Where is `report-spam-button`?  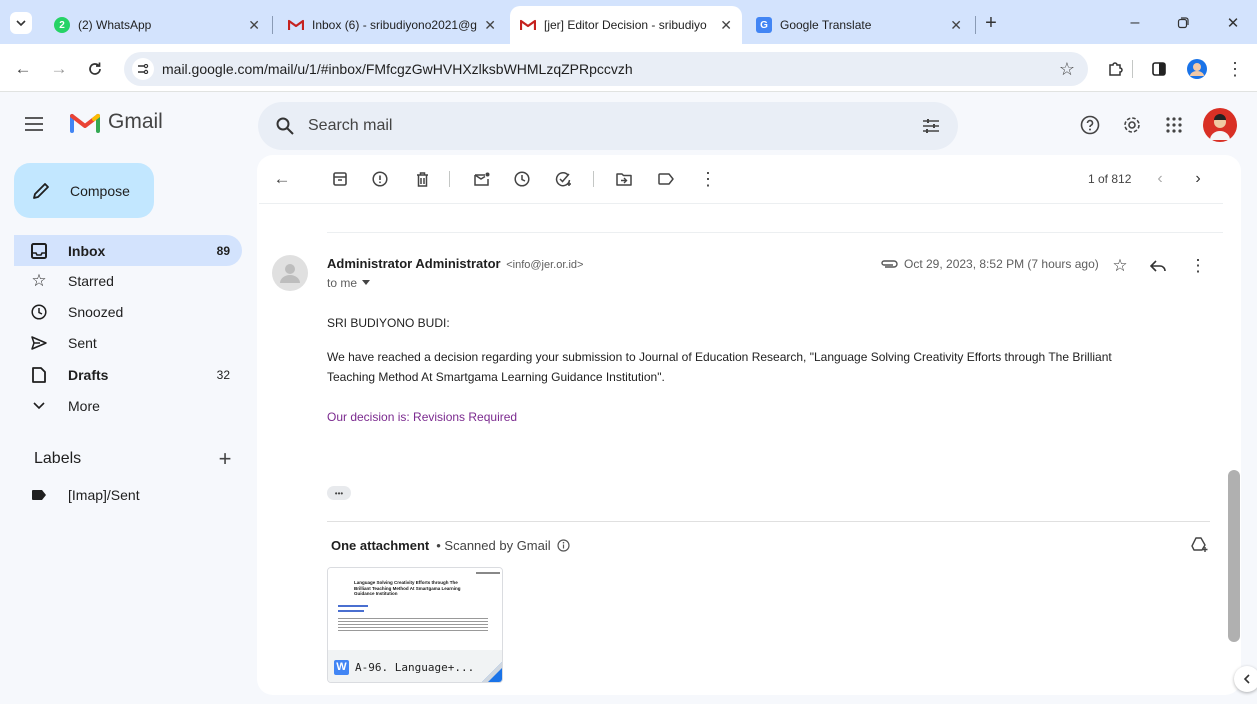
report-spam-button is located at coordinates (380, 179).